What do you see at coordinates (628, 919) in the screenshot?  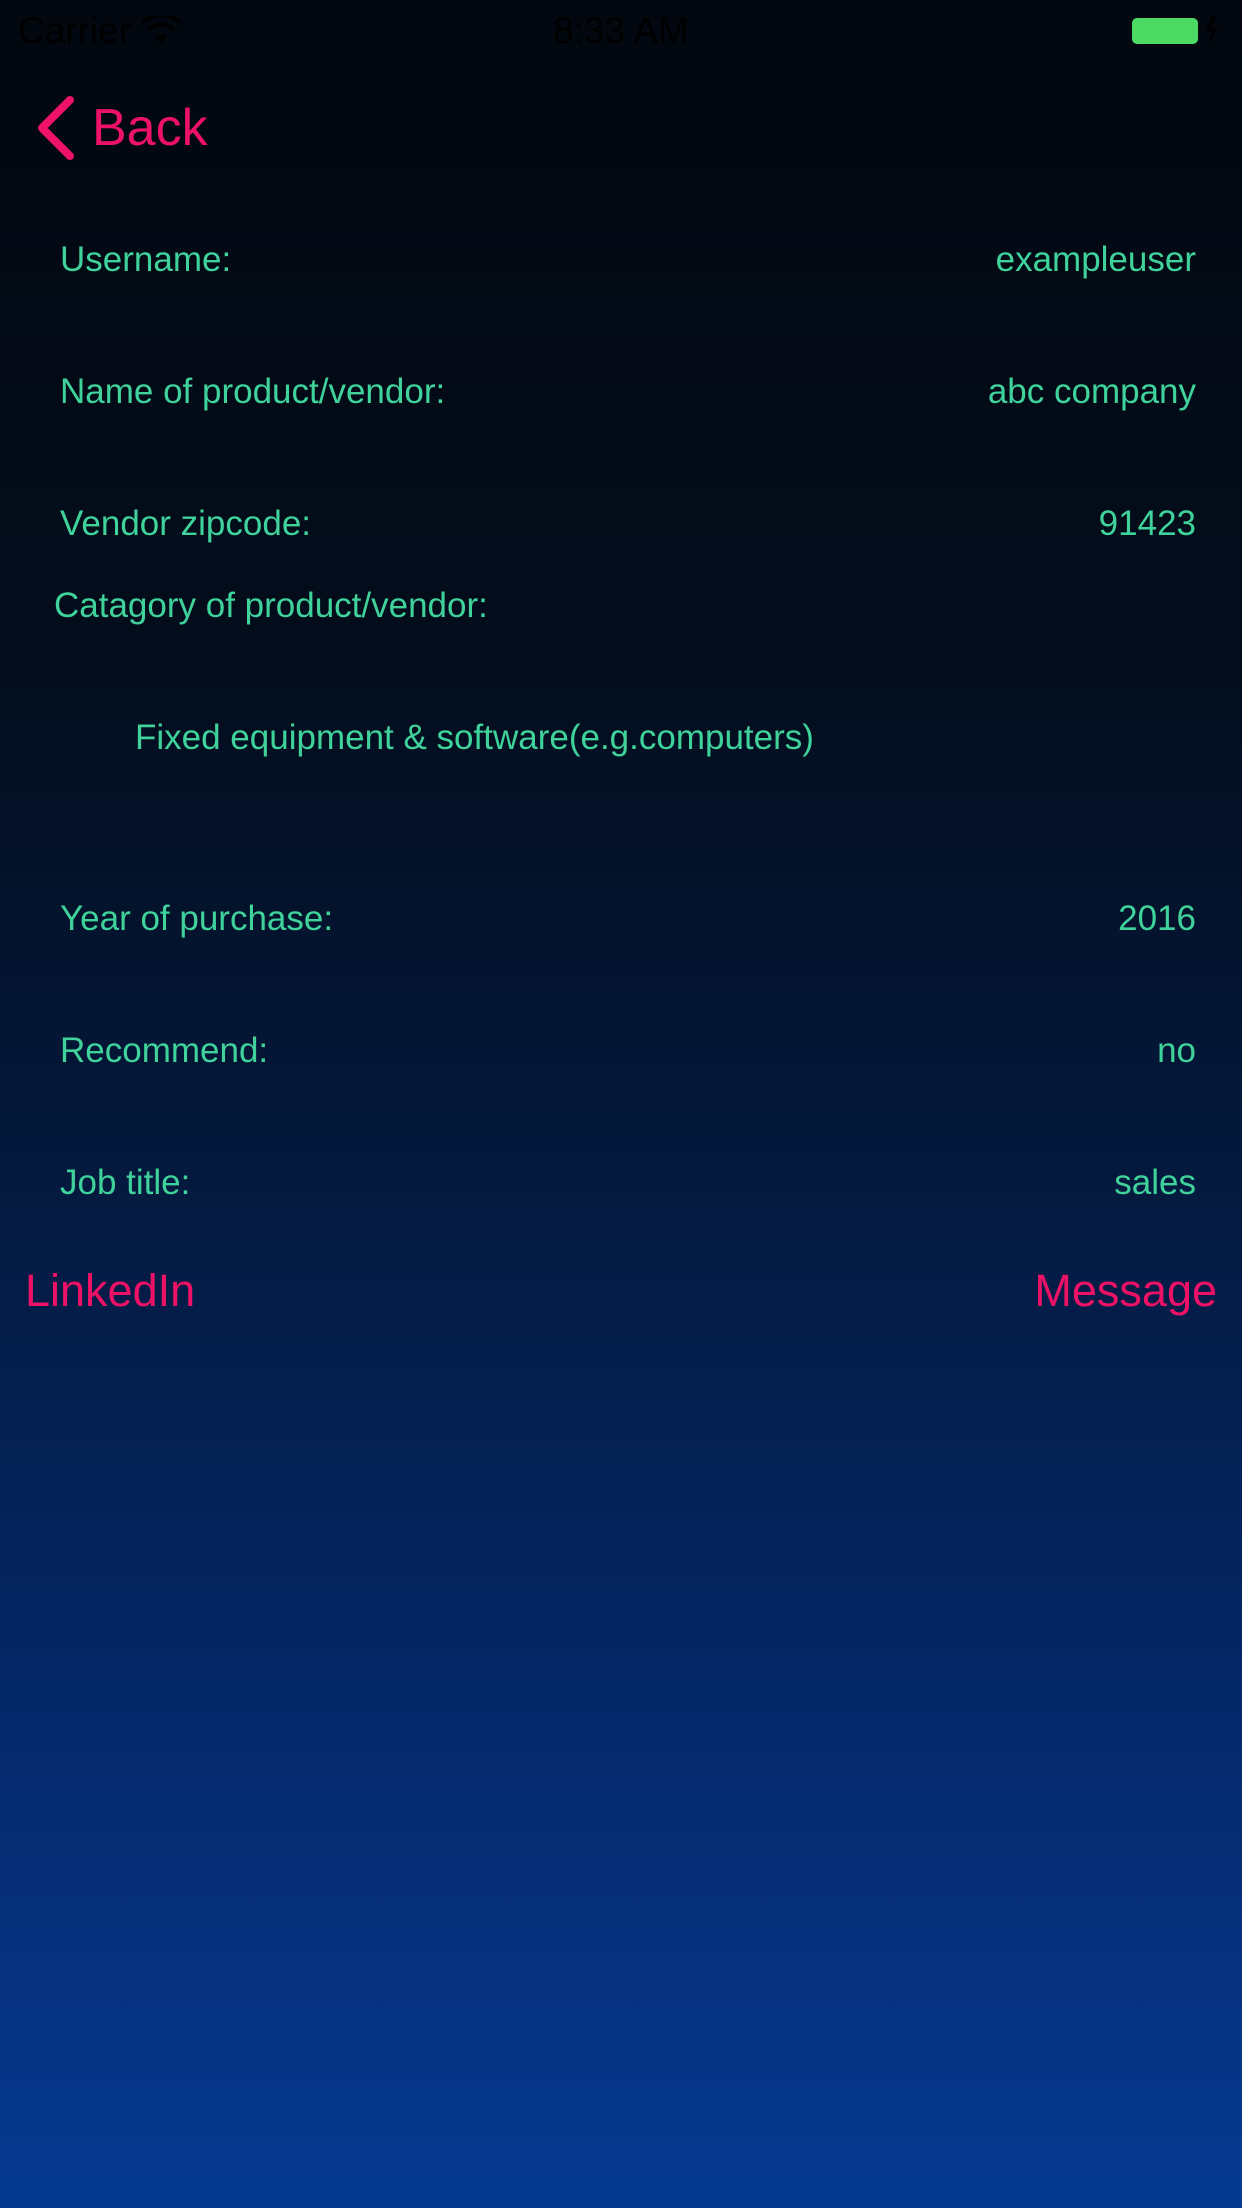 I see `year-row: Year of purchase: 2016` at bounding box center [628, 919].